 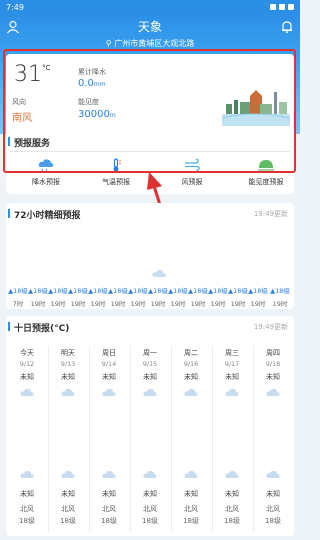 I want to click on location-label: ⚲ 广州市黄埔区大观北路, so click(x=150, y=43).